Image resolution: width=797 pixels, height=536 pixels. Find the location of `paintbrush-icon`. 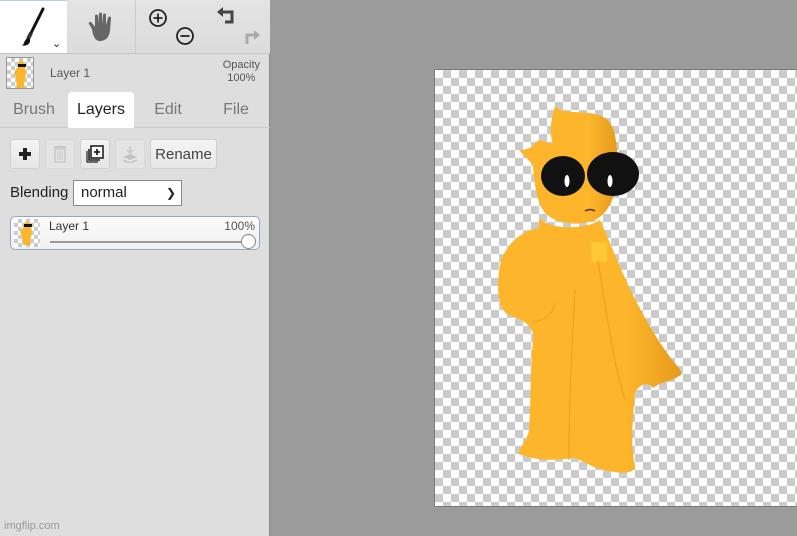

paintbrush-icon is located at coordinates (32, 26).